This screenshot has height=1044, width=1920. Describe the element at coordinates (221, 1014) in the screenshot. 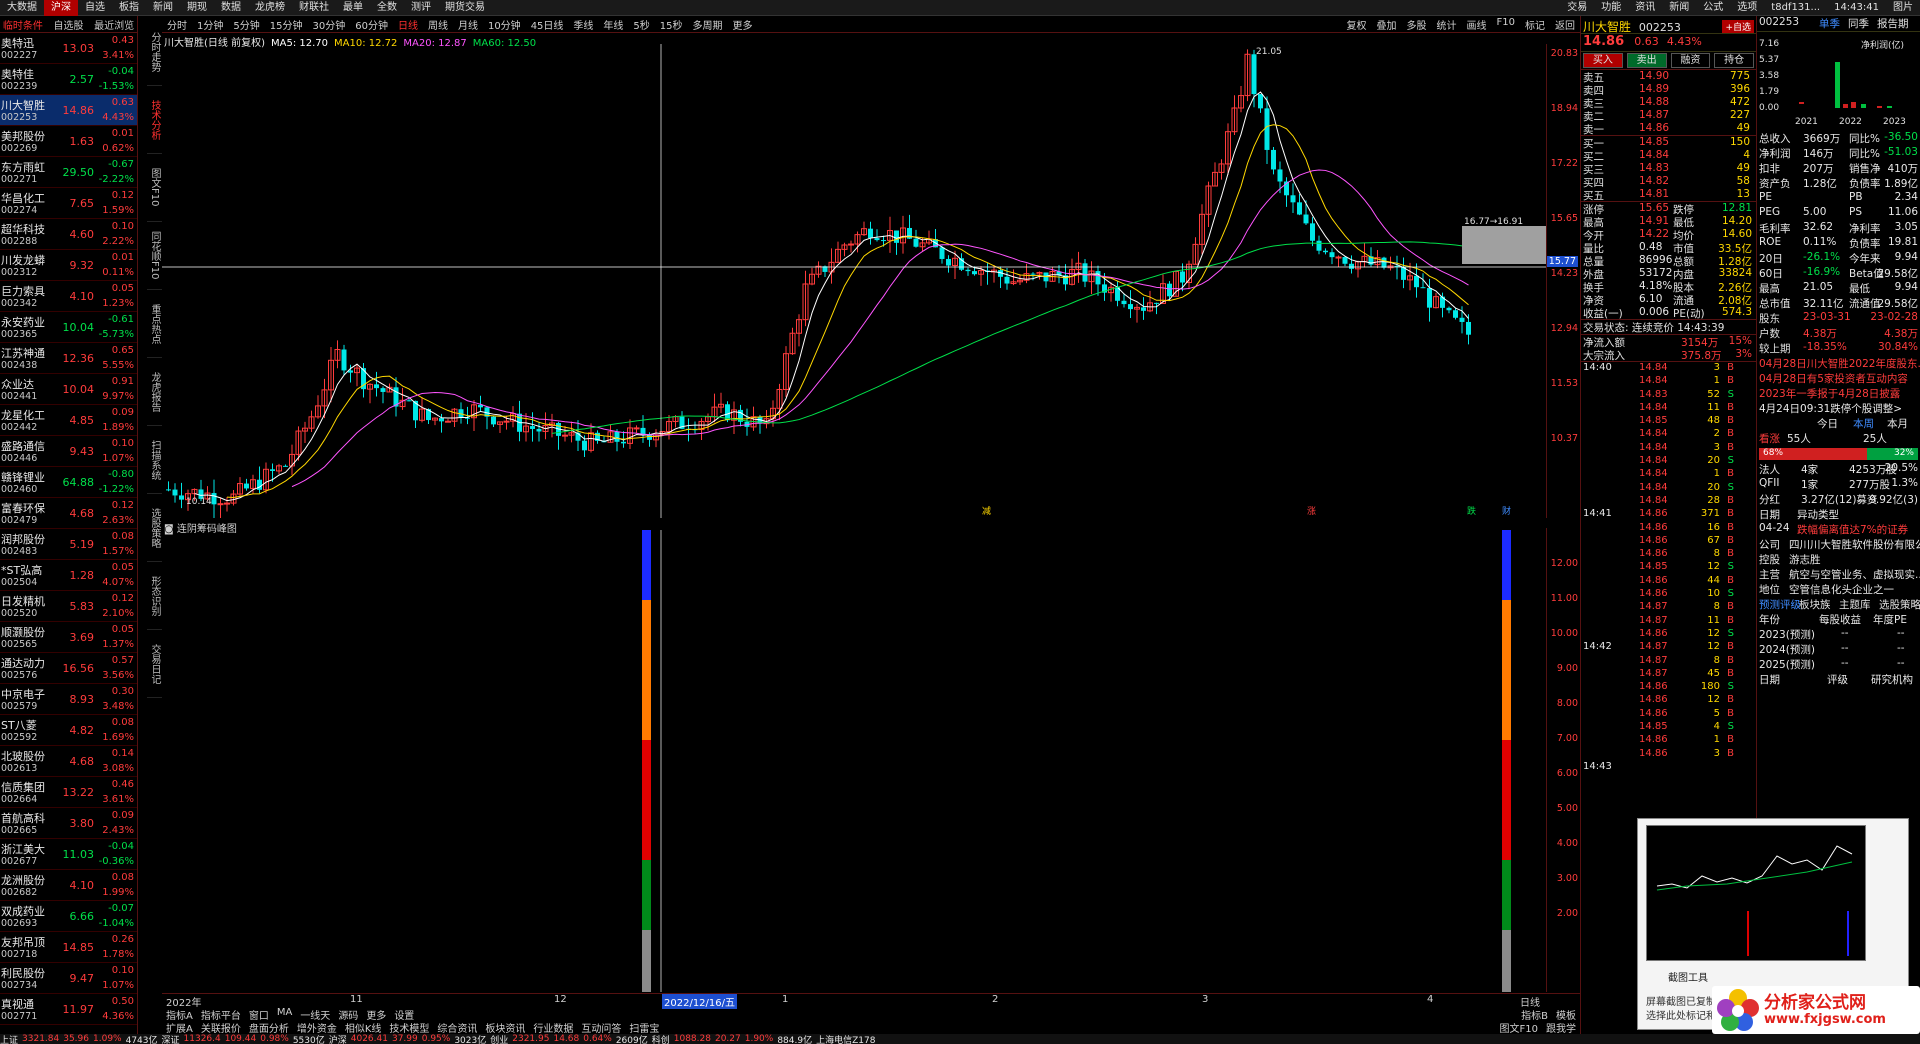

I see `indicator-tab: 指标平台` at that location.